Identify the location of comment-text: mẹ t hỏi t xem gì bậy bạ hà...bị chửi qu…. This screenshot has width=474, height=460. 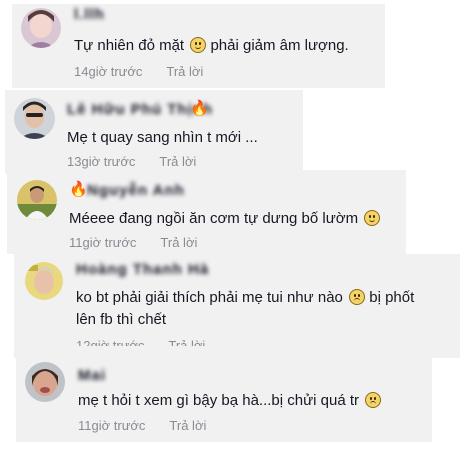
(230, 400).